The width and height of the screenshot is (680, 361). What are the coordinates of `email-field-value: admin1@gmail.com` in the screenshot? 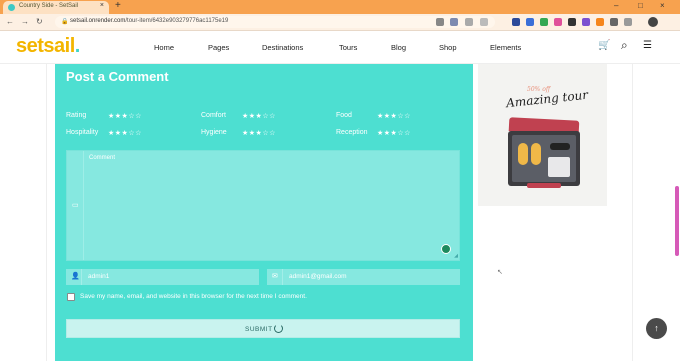 It's located at (318, 276).